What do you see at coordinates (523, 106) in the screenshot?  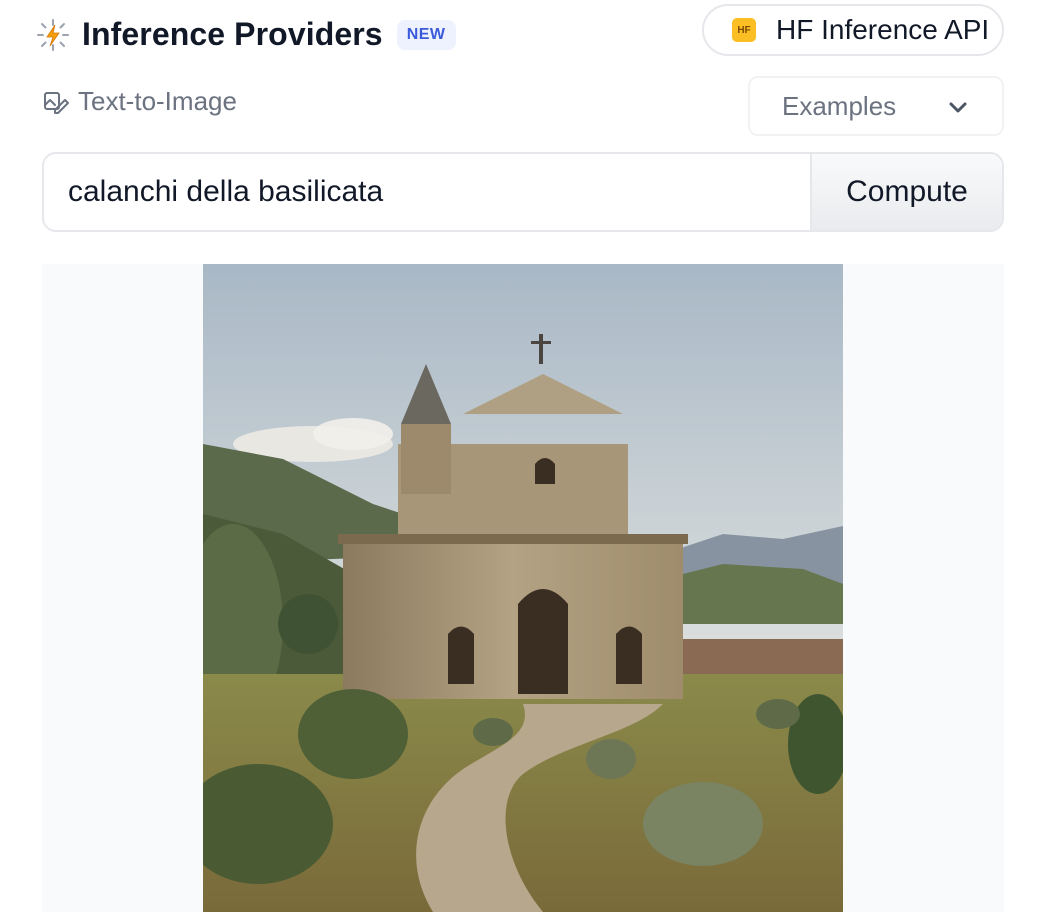 I see `task-row: Text-to-Image Examples` at bounding box center [523, 106].